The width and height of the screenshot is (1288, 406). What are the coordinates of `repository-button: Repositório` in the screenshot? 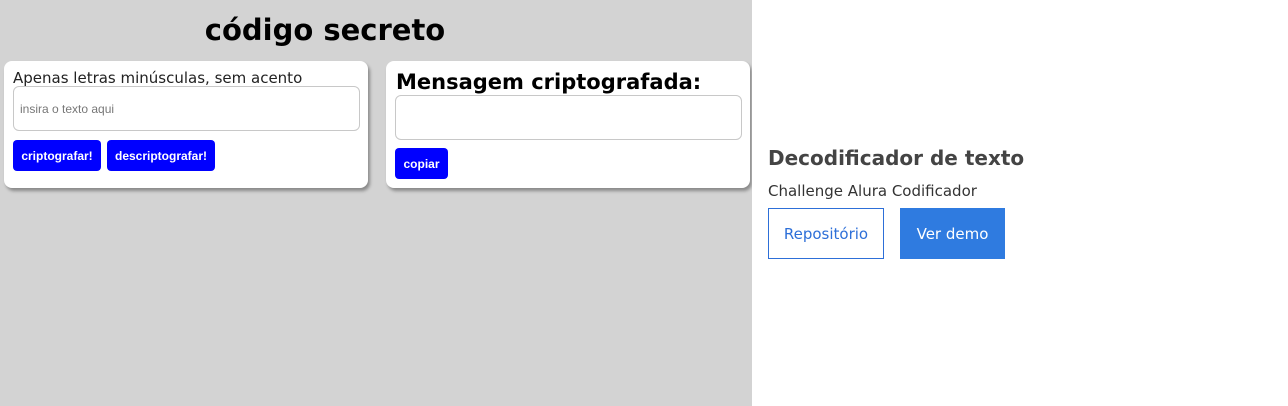 It's located at (826, 233).